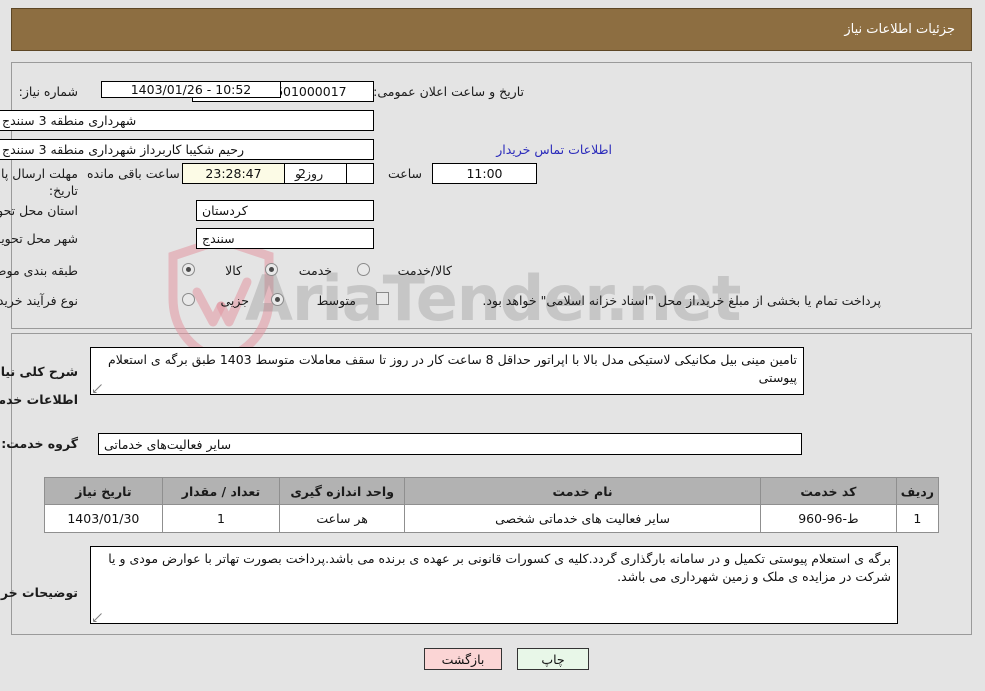  What do you see at coordinates (286, 210) in the screenshot?
I see `delivery-province-value: کردستان` at bounding box center [286, 210].